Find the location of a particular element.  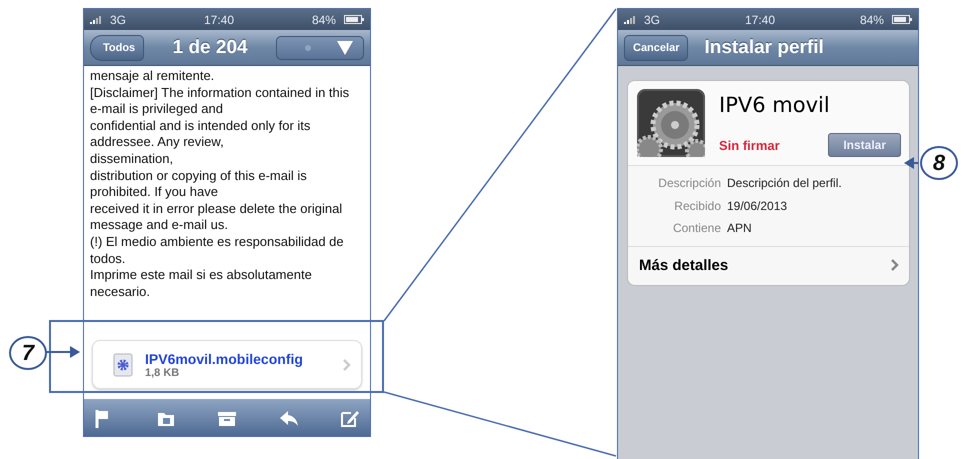

signature-status: Sin firmar is located at coordinates (749, 145).